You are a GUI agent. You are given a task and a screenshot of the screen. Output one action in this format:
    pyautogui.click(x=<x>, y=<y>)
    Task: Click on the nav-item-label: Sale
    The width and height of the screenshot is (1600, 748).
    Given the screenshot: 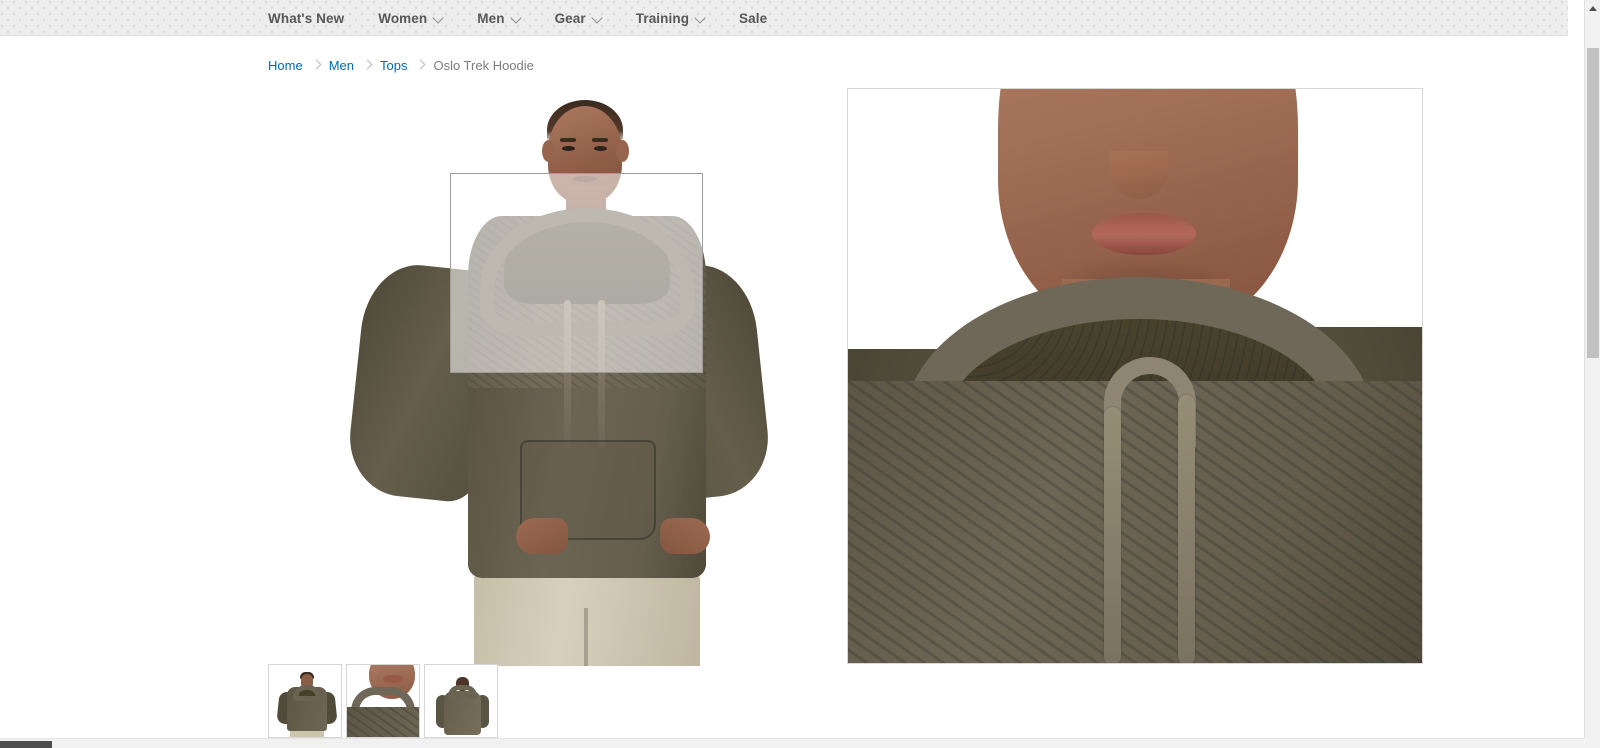 What is the action you would take?
    pyautogui.click(x=753, y=18)
    